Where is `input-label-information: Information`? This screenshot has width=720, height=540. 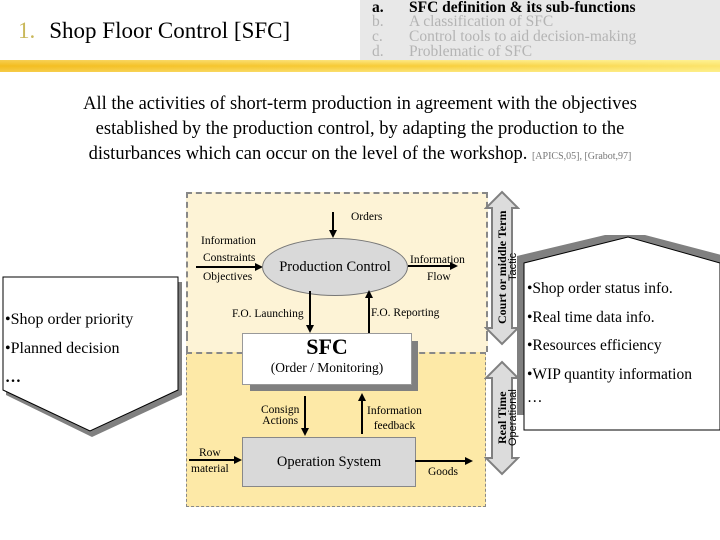 input-label-information: Information is located at coordinates (228, 241).